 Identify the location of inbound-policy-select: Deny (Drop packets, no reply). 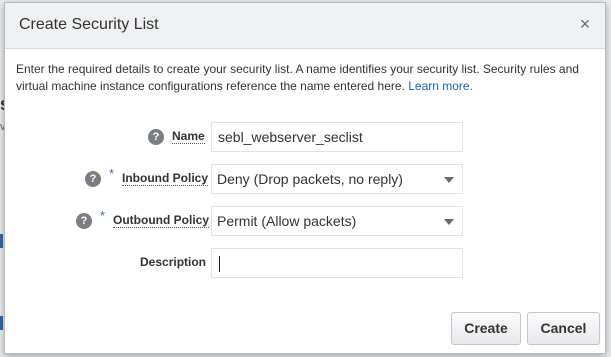
(337, 179).